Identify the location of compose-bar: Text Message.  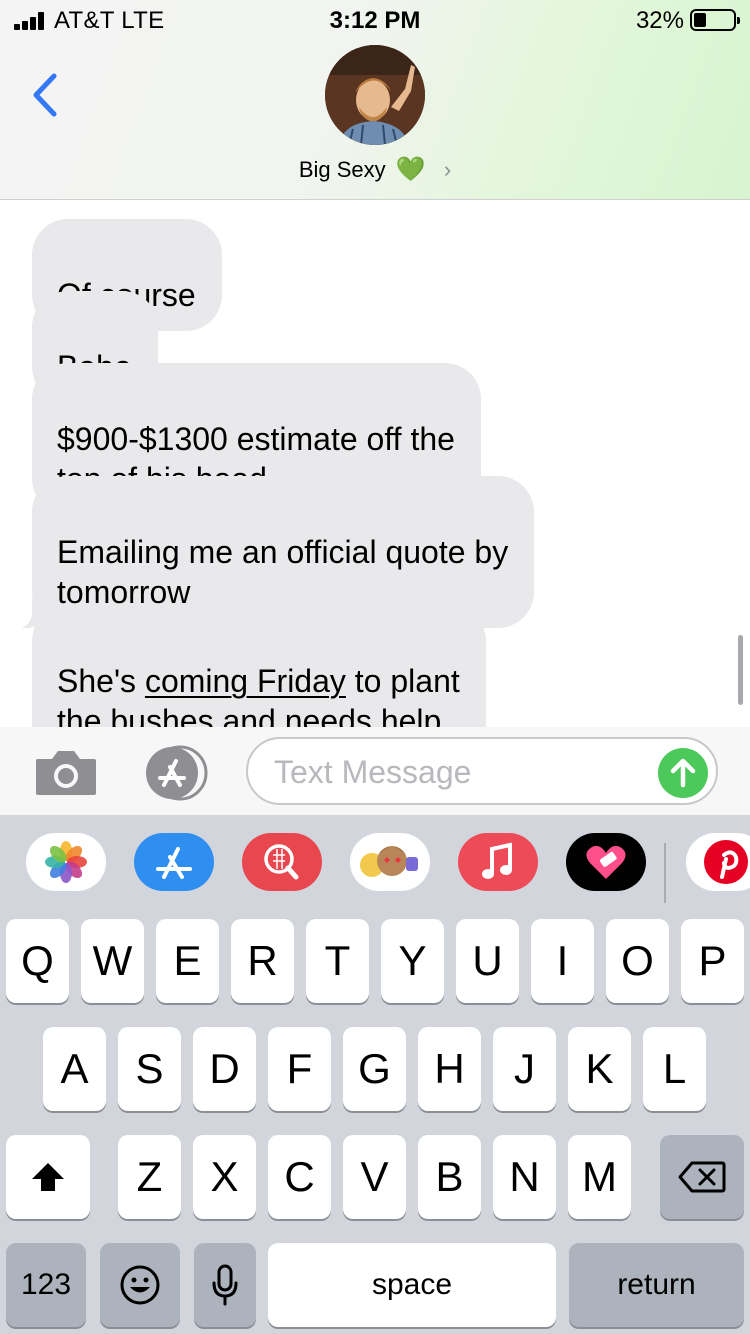
(375, 771).